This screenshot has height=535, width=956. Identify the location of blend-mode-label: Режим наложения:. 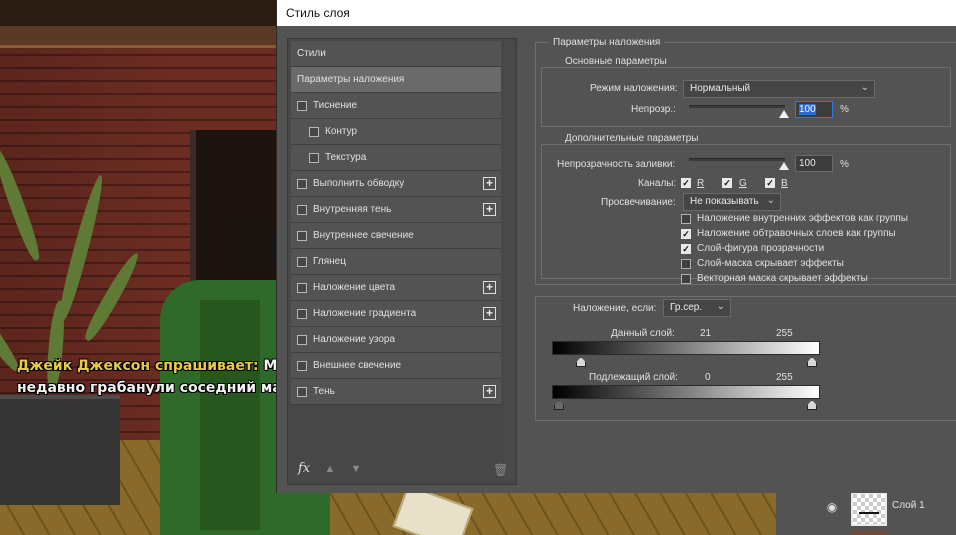
(634, 88).